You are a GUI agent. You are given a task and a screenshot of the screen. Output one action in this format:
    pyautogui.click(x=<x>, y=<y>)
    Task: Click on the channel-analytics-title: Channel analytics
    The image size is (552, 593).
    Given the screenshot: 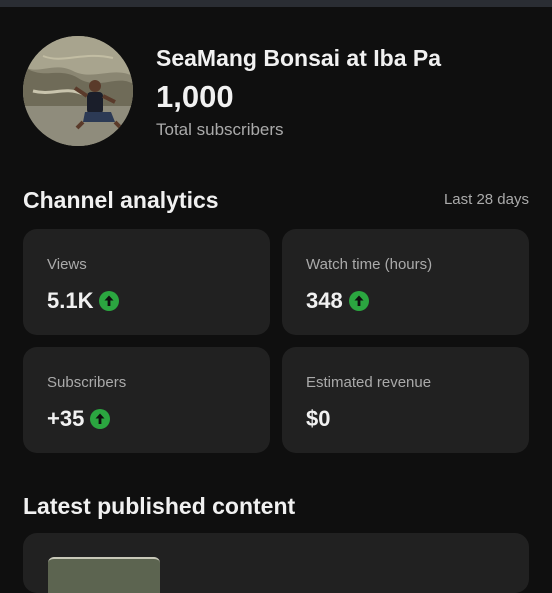 What is the action you would take?
    pyautogui.click(x=121, y=200)
    